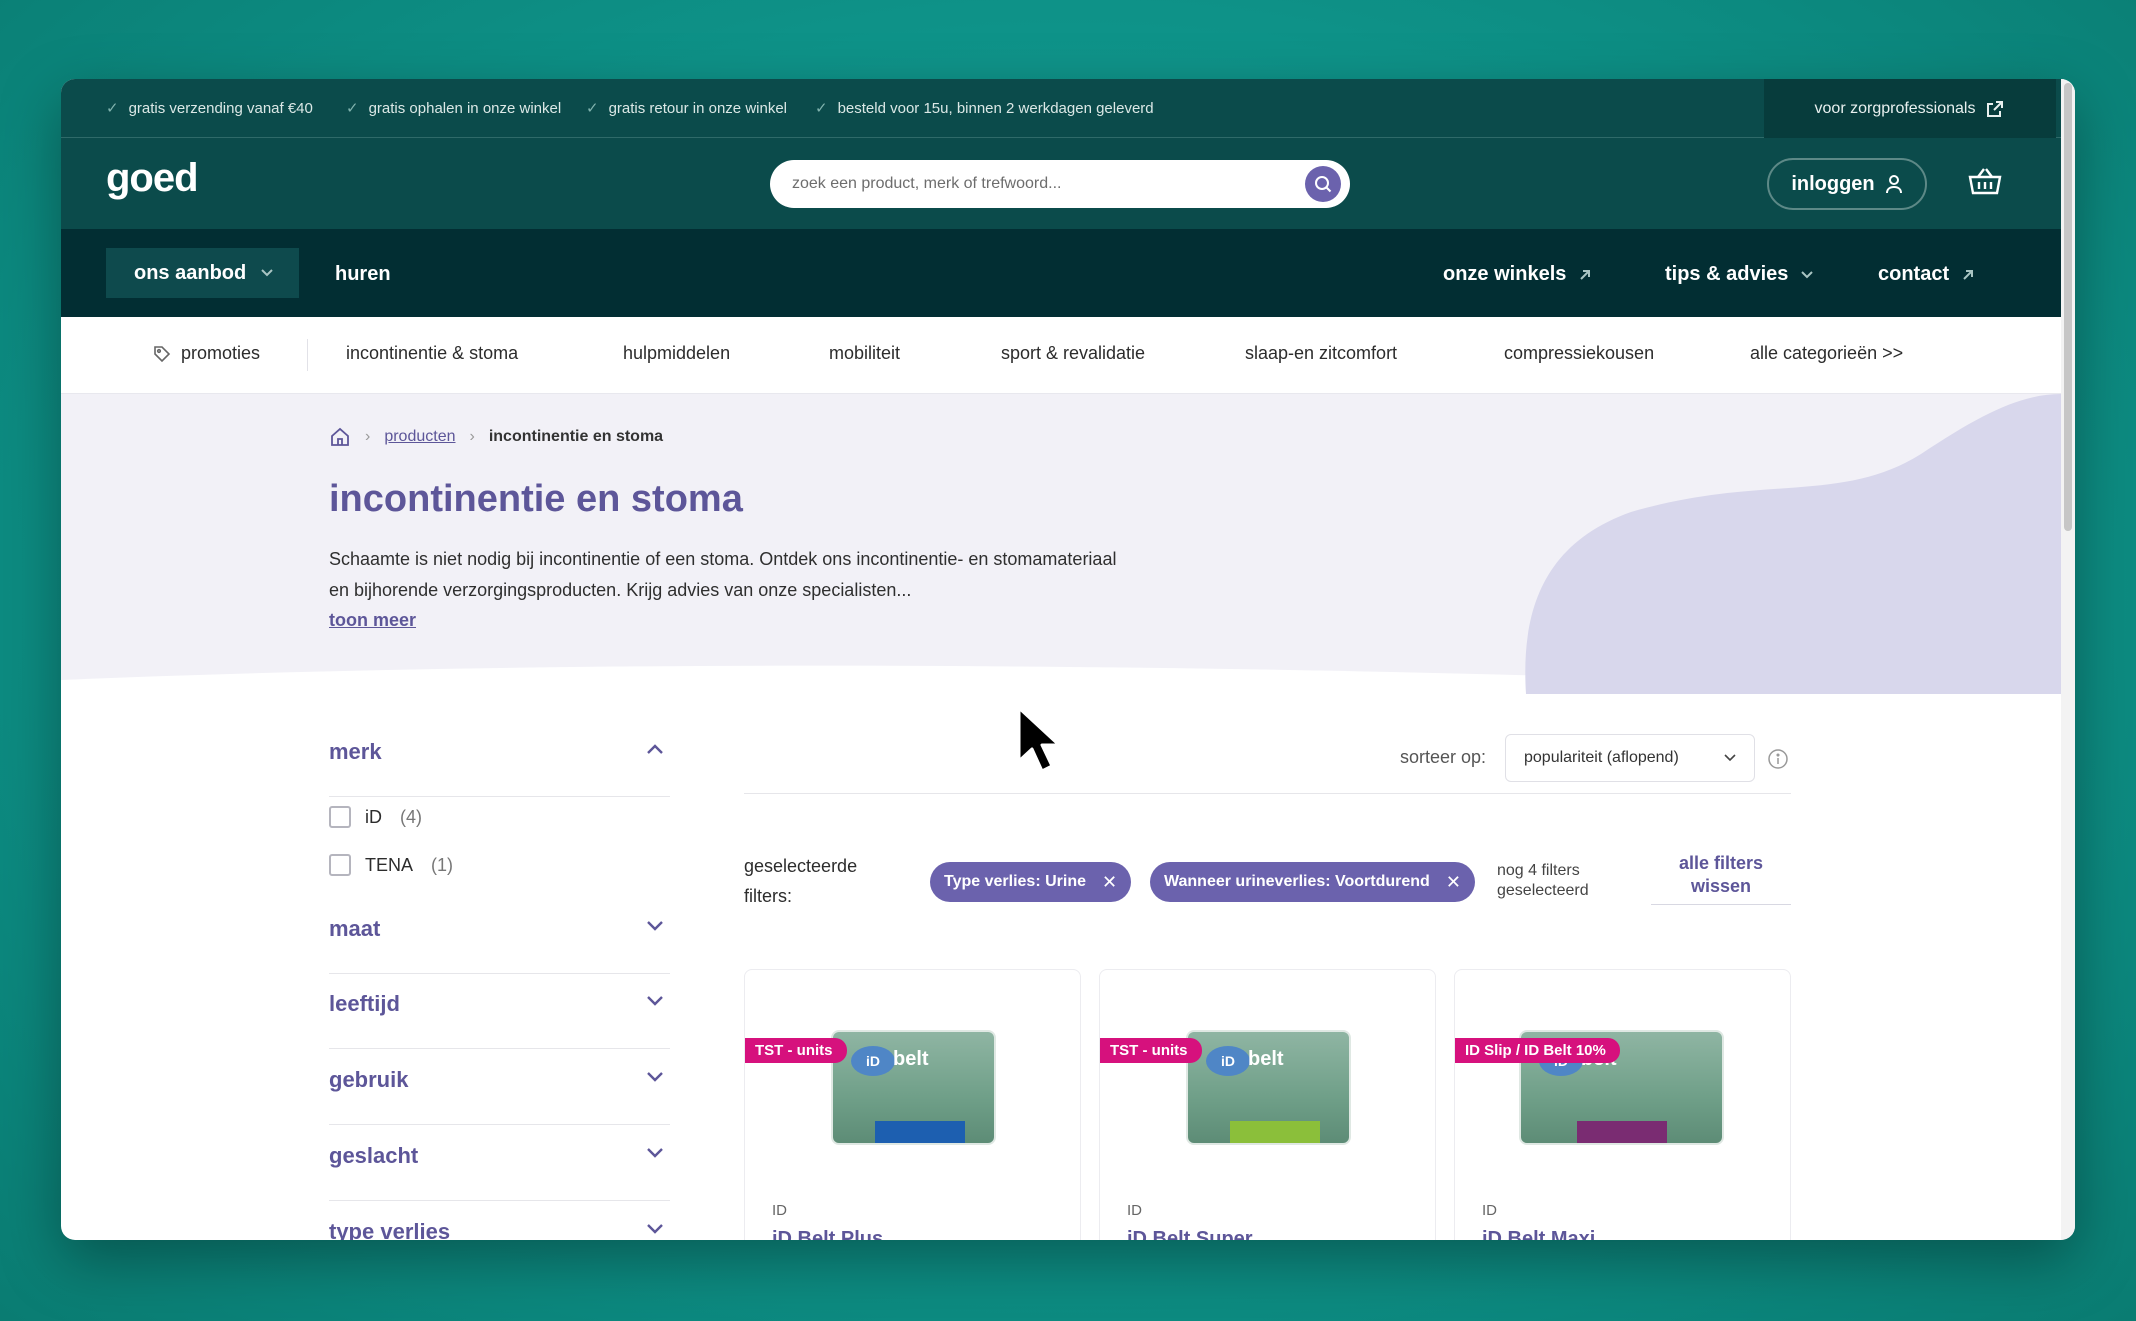 The height and width of the screenshot is (1321, 2136). I want to click on selected-filters-label: geselecteerde filters:, so click(801, 881).